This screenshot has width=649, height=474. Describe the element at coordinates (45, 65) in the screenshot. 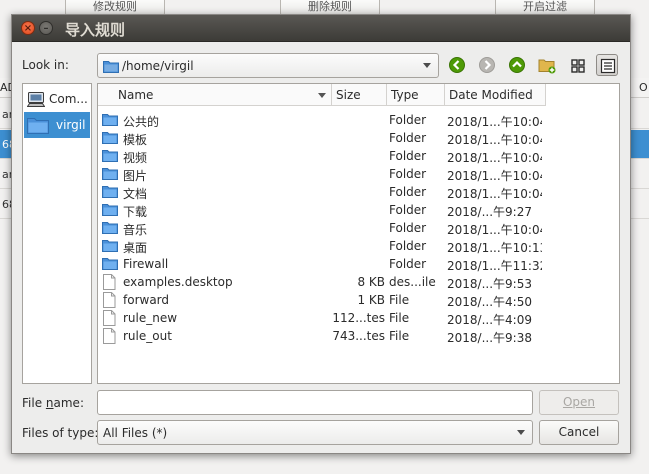

I see `look-in-label: Look in:` at that location.